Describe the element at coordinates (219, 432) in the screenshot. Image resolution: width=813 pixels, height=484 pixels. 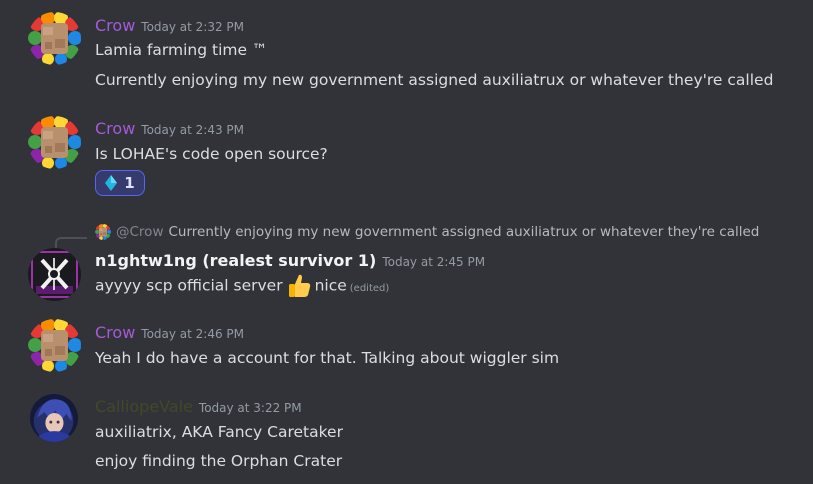
I see `message-text: auxiliatrix, AKA Fancy Caretaker` at that location.